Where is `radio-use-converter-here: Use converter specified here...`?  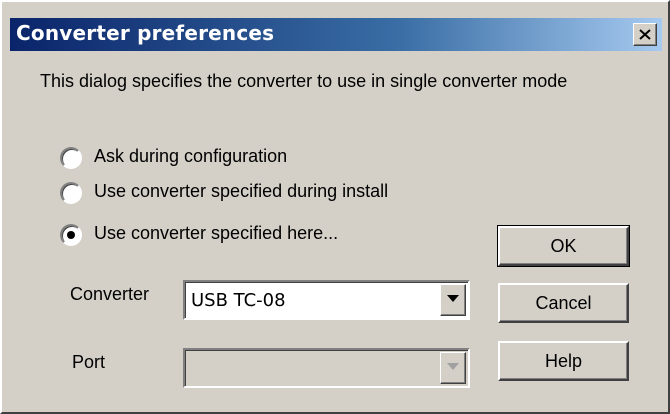
radio-use-converter-here: Use converter specified here... is located at coordinates (240, 235).